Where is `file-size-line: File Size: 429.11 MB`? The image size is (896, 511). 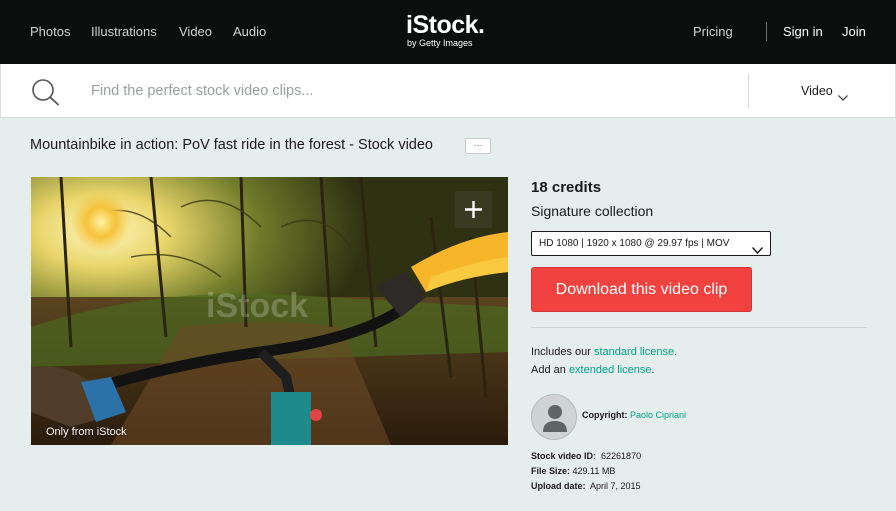 file-size-line: File Size: 429.11 MB is located at coordinates (573, 471).